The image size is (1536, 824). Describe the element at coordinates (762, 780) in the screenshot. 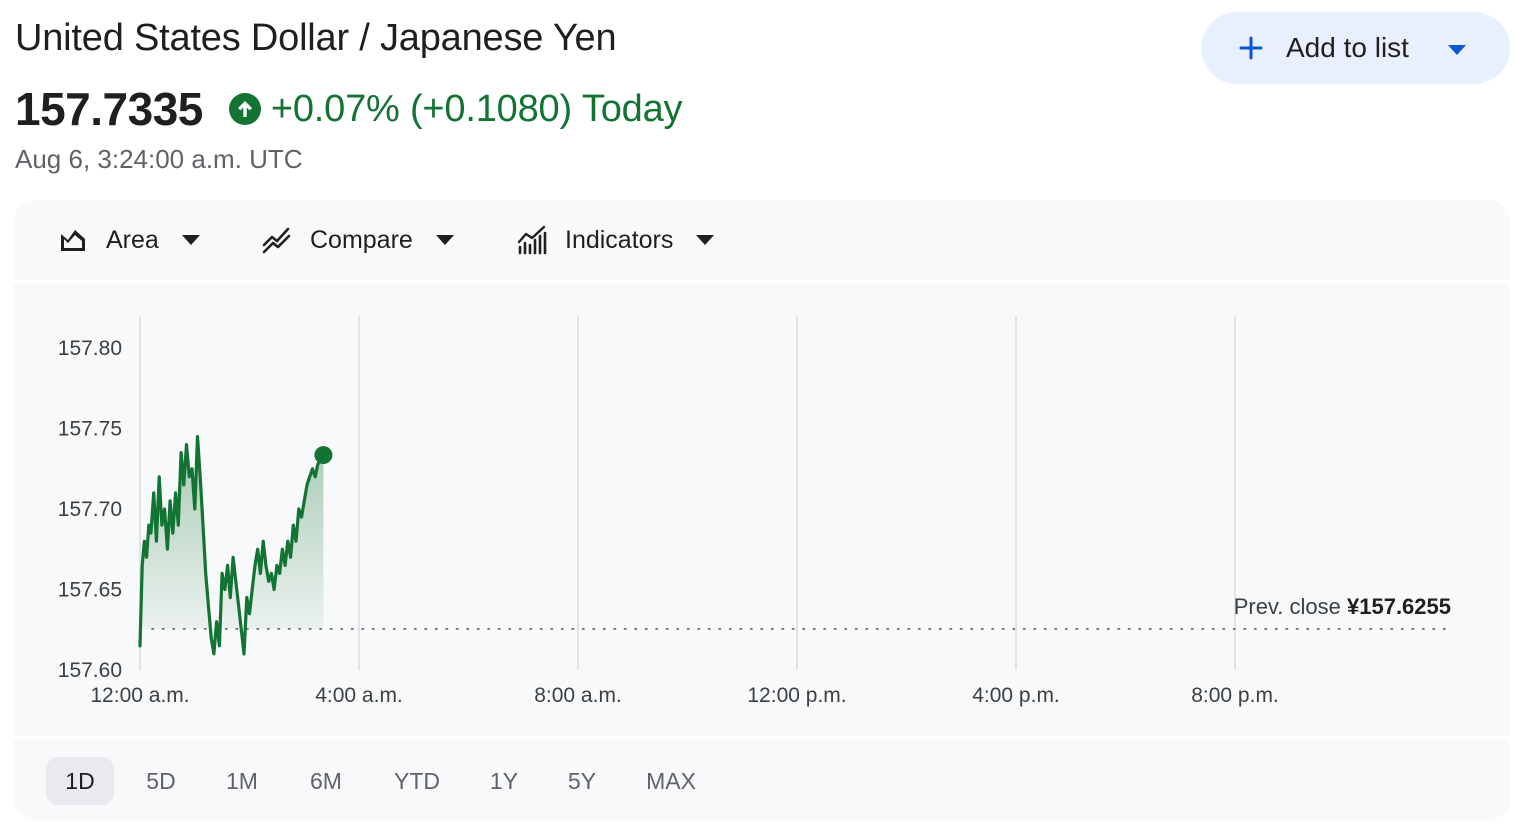

I see `time-range-bar: 1D 5D 1M 6M YTD 1Y 5Y MAX` at that location.